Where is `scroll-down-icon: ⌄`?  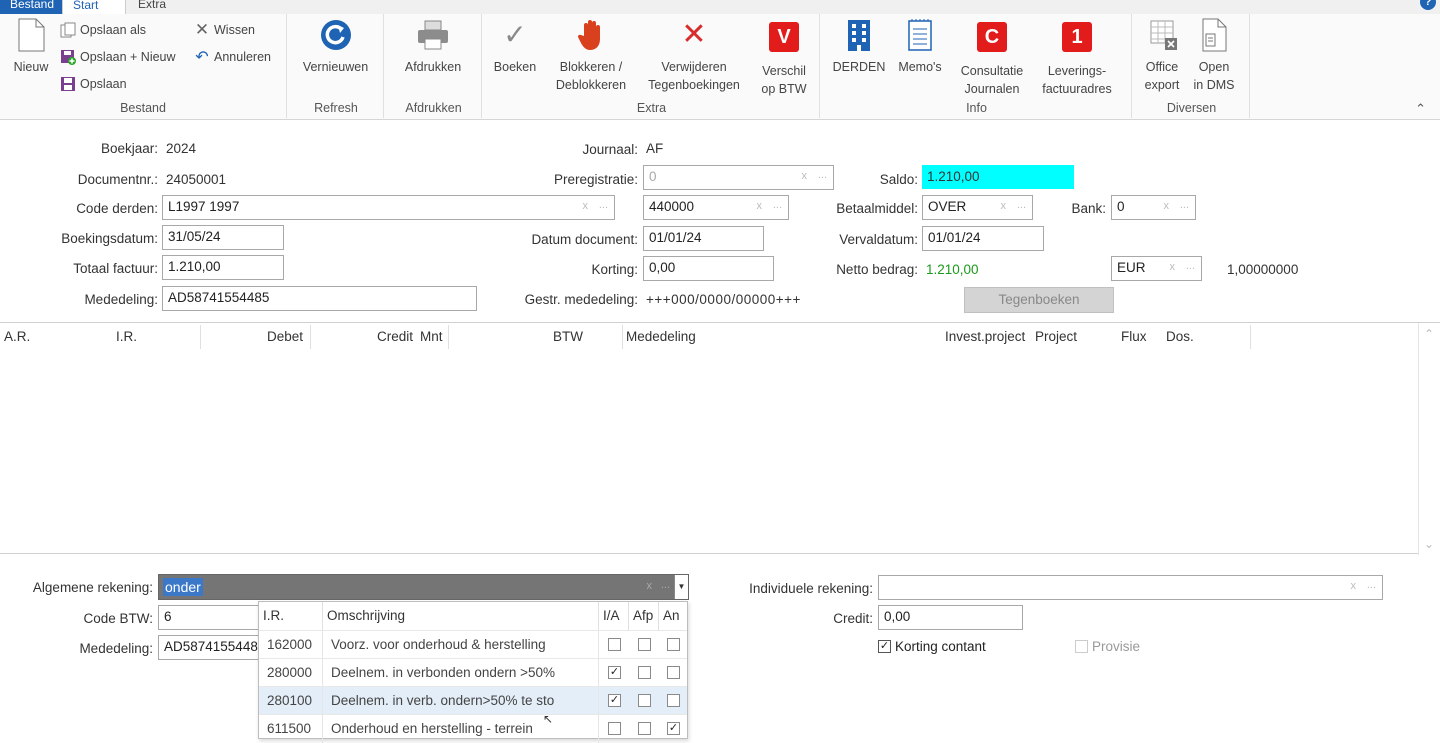 scroll-down-icon: ⌄ is located at coordinates (1429, 544).